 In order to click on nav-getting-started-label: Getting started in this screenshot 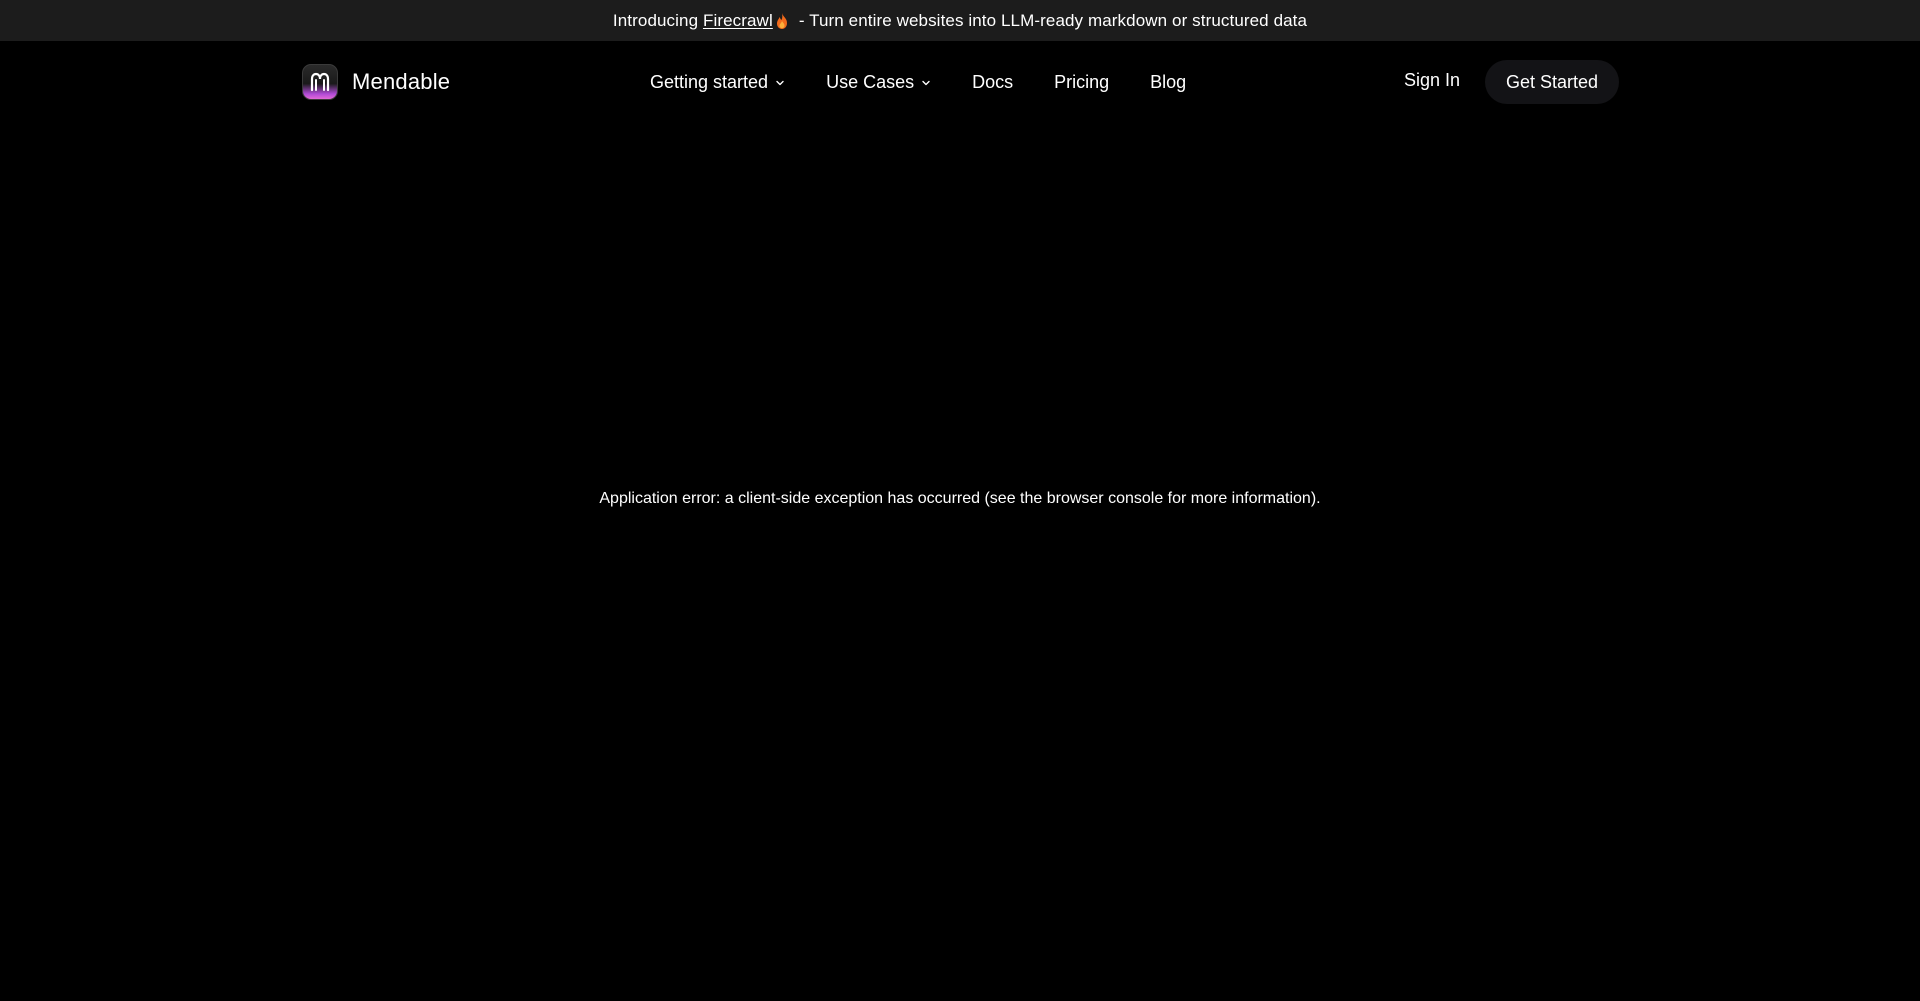, I will do `click(709, 81)`.